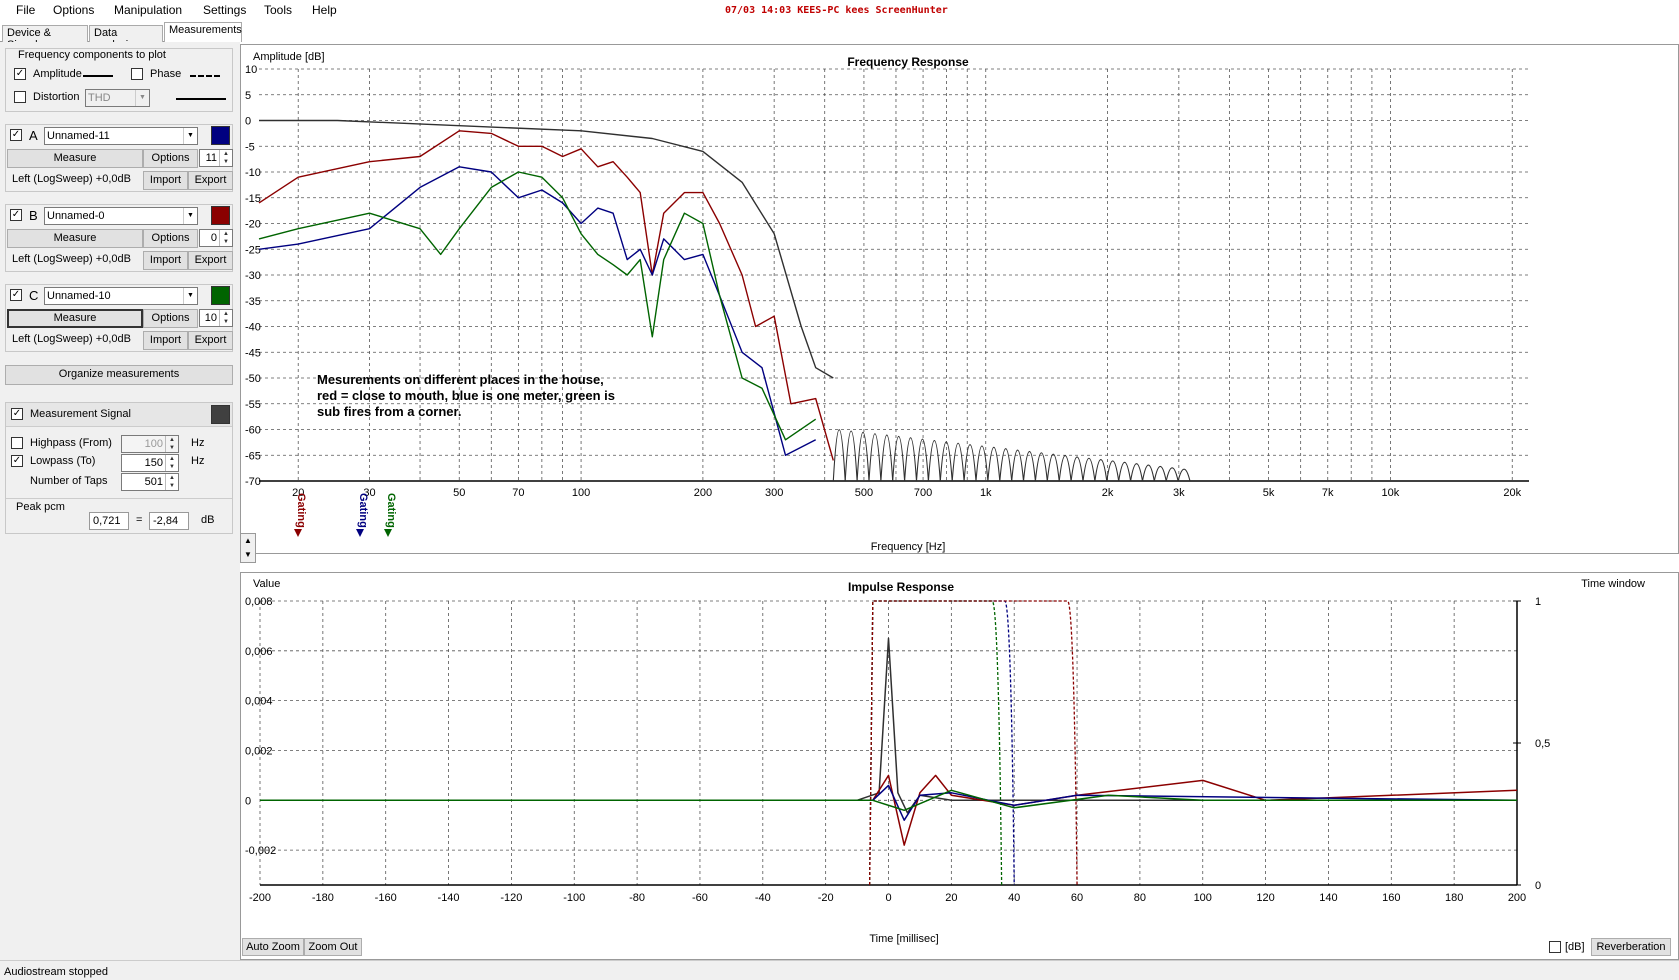 This screenshot has width=1679, height=980. What do you see at coordinates (220, 215) in the screenshot?
I see `measurement-b-color-swatch` at bounding box center [220, 215].